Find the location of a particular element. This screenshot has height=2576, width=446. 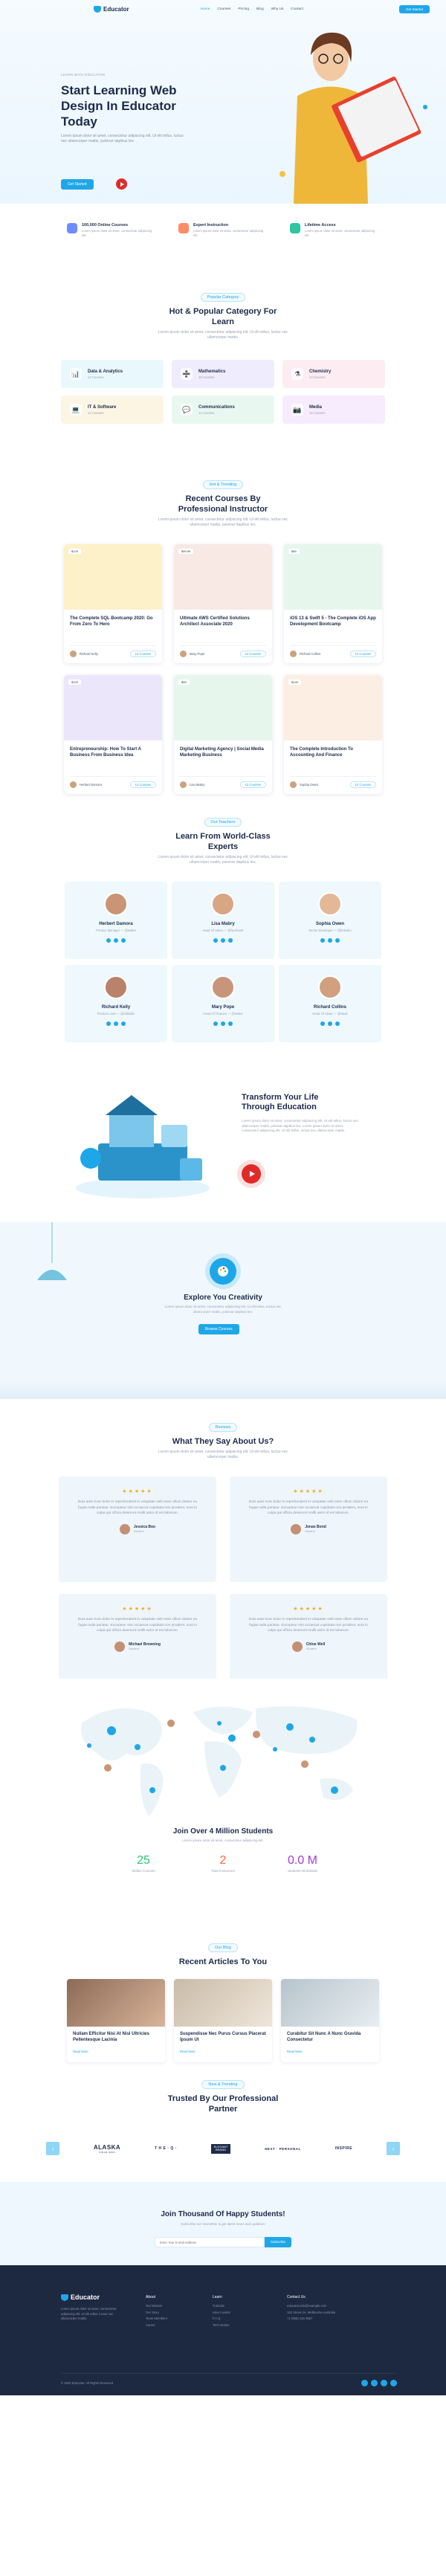

category-card: 💬 Communications 14 Courses is located at coordinates (223, 410).